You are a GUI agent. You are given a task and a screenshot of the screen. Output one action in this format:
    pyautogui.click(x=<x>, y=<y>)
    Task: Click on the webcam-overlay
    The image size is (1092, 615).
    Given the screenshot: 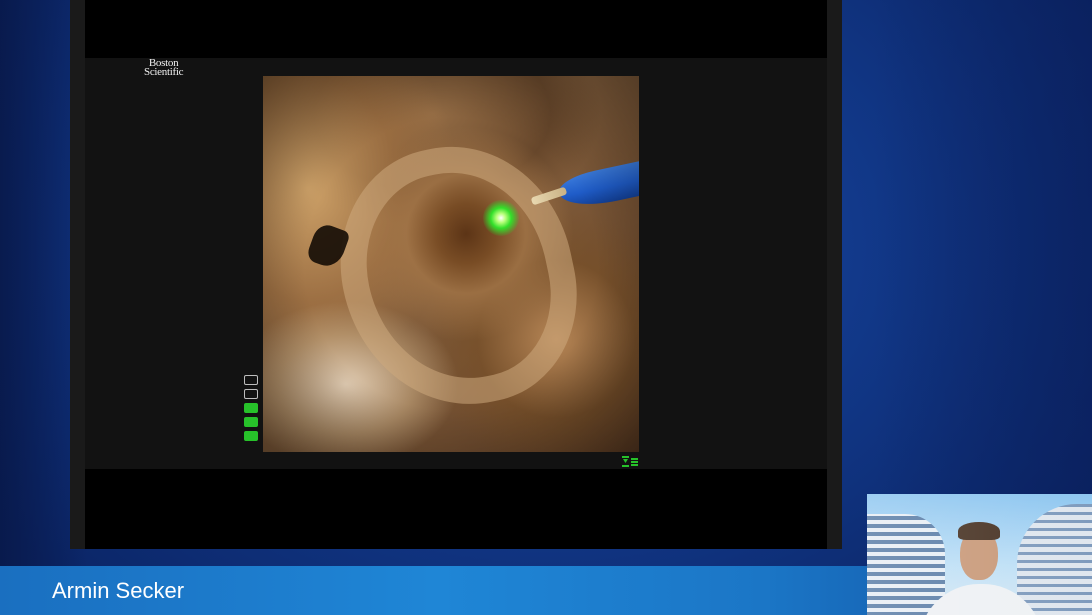 What is the action you would take?
    pyautogui.click(x=979, y=554)
    